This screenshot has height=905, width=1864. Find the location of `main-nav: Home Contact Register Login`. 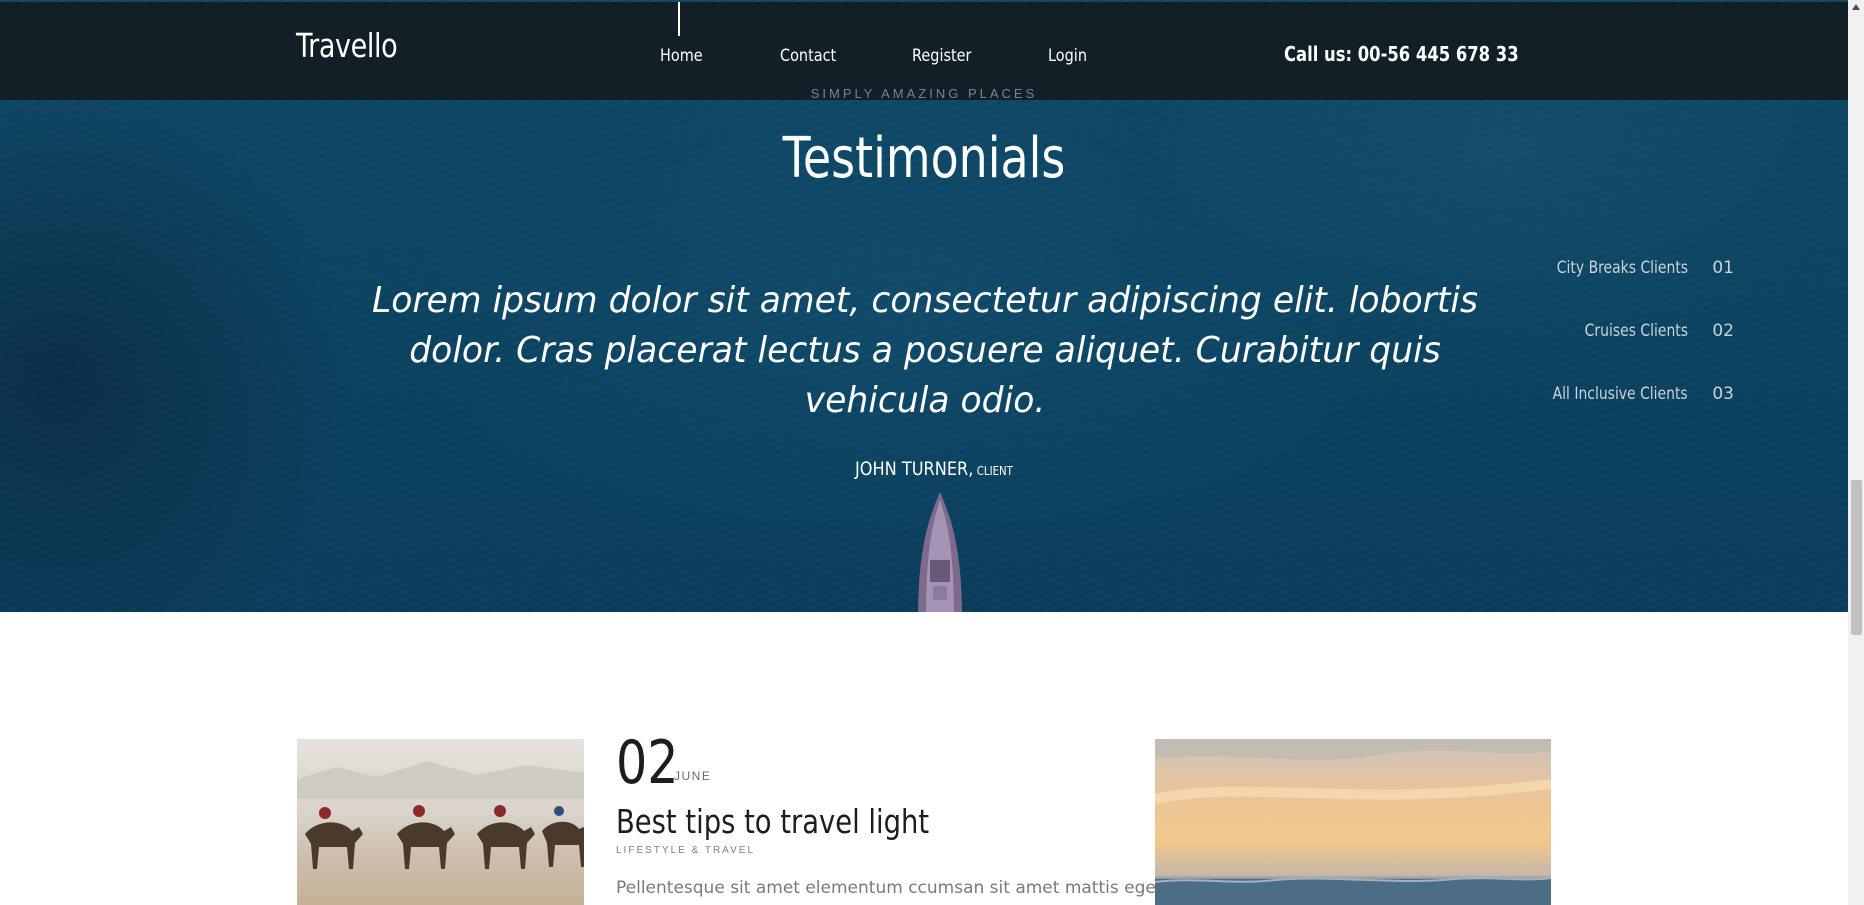

main-nav: Home Contact Register Login is located at coordinates (909, 56).